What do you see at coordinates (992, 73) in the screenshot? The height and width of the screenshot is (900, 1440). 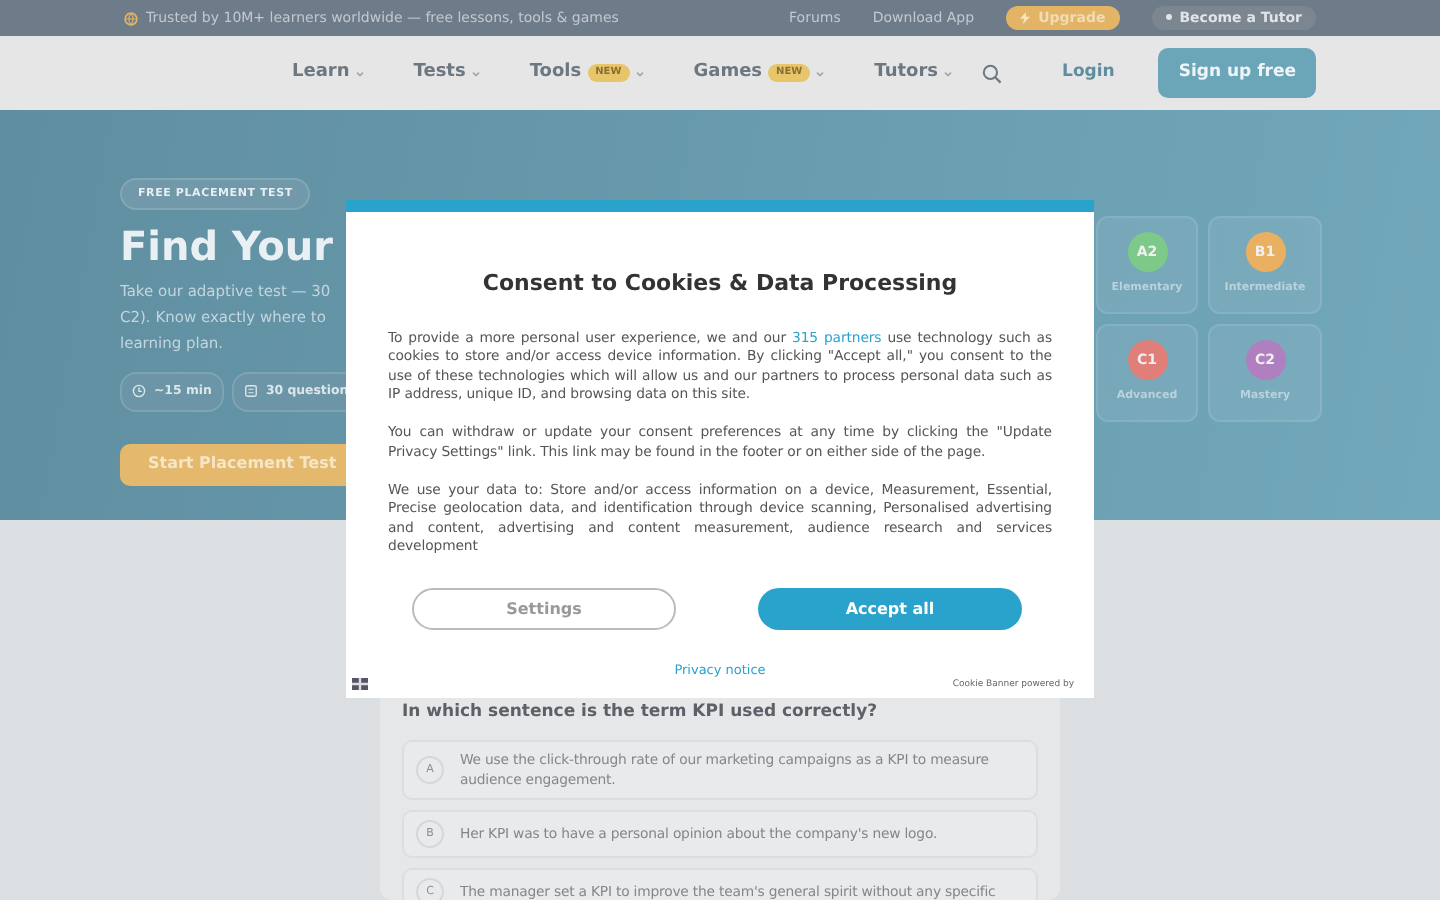 I see `search-icon` at bounding box center [992, 73].